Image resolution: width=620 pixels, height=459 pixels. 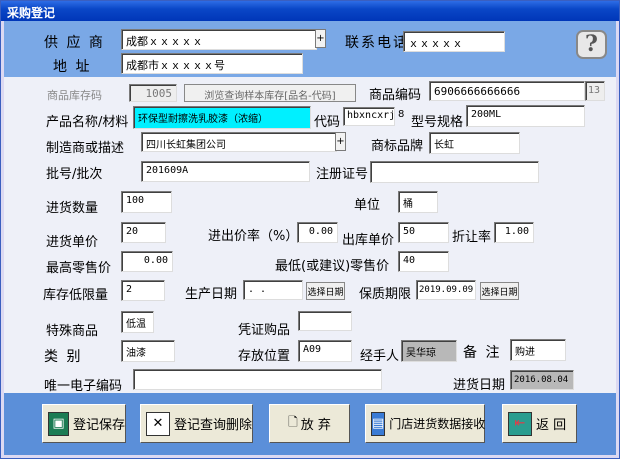 I want to click on address-field: 成都市ｘｘｘｘｘ号, so click(x=212, y=63).